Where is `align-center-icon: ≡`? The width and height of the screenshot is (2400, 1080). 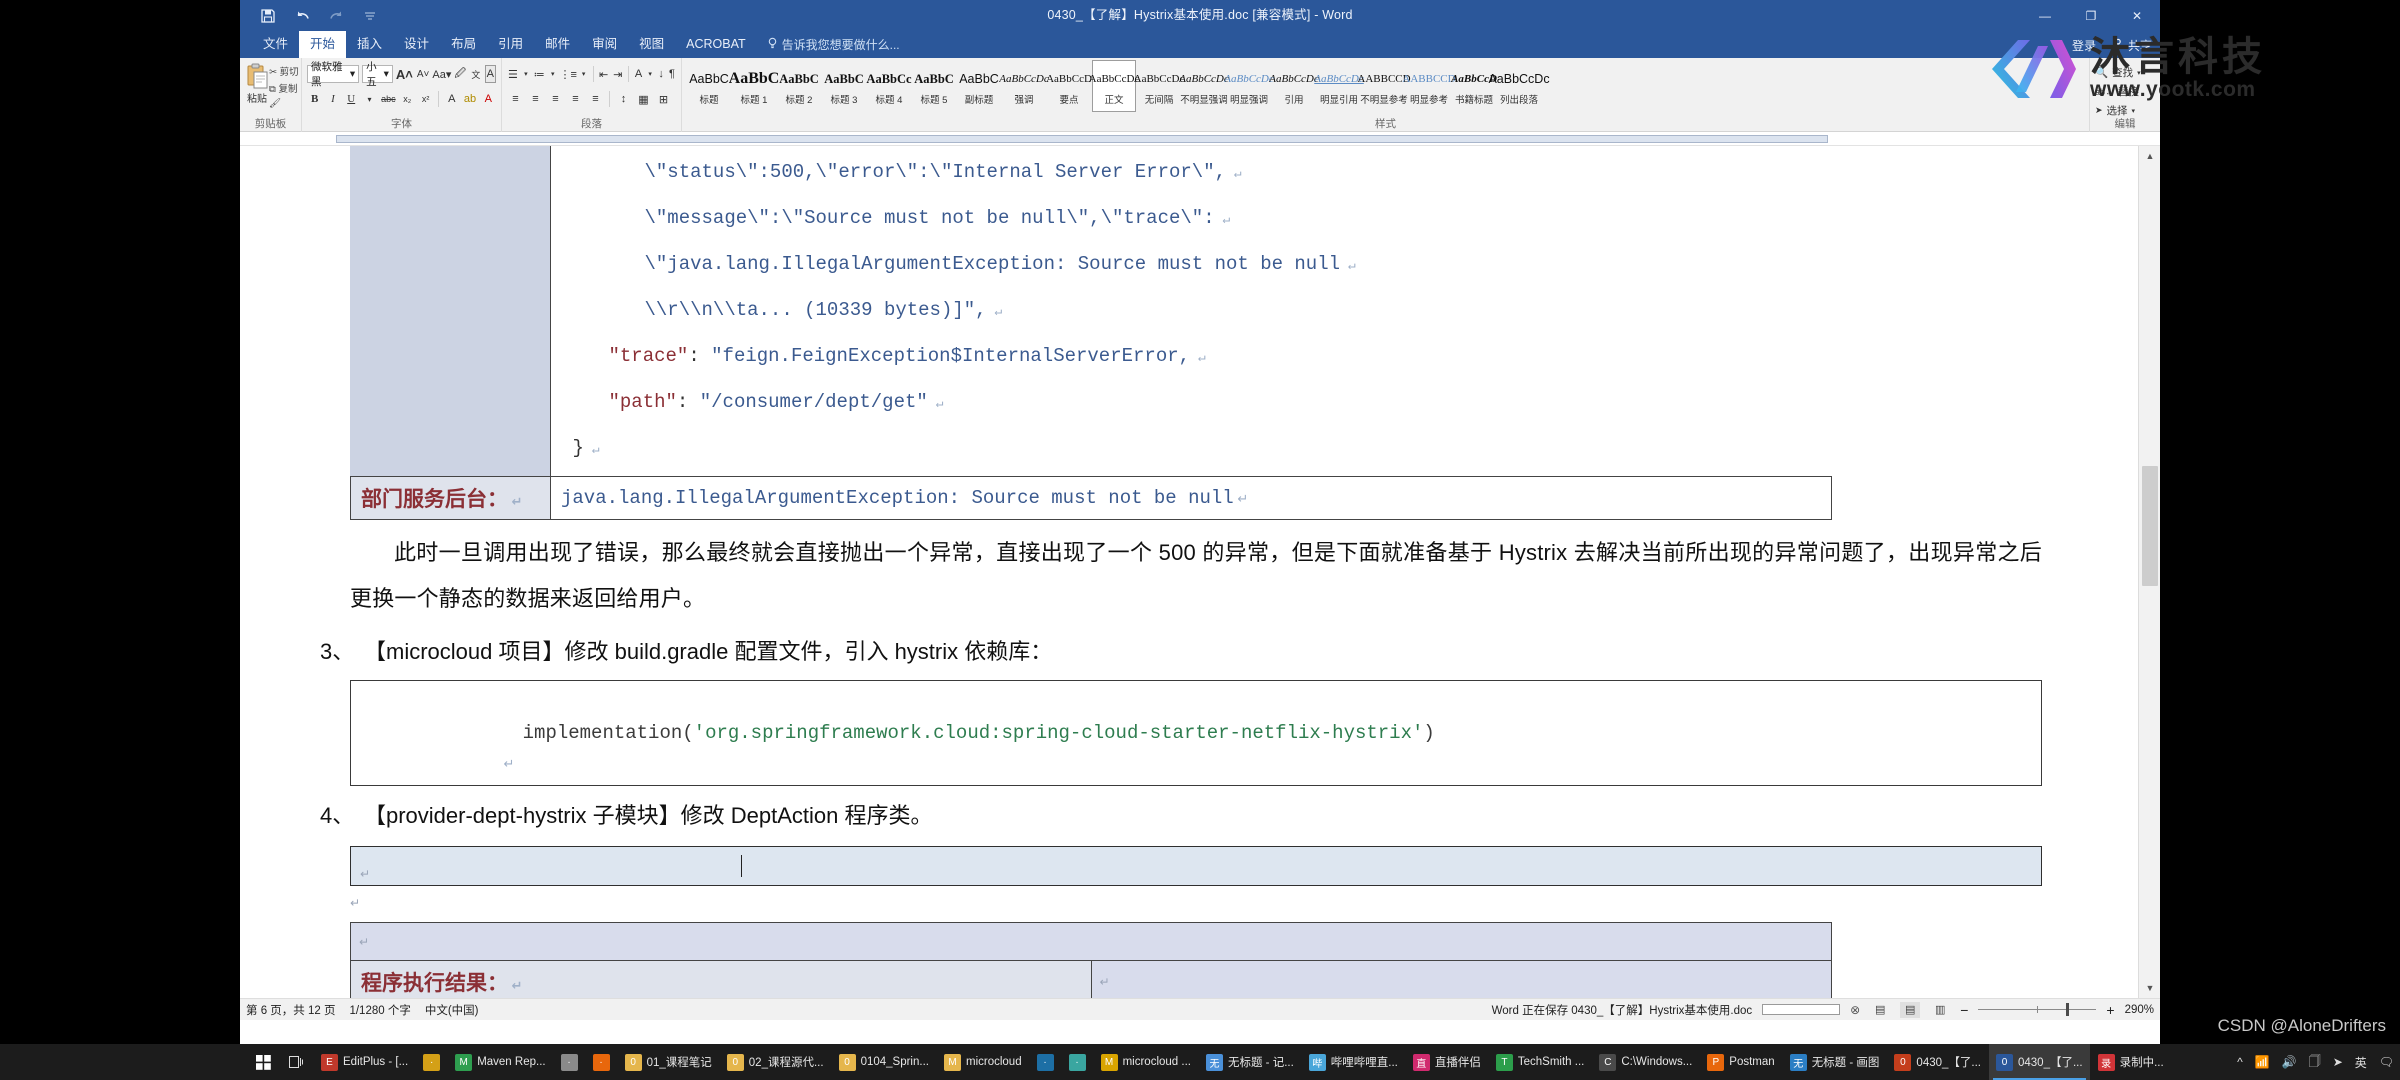 align-center-icon: ≡ is located at coordinates (535, 99).